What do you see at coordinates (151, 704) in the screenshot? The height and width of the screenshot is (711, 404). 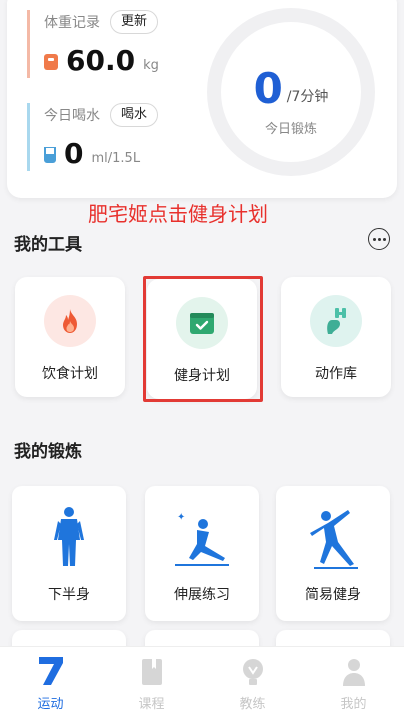 I see `nav-label: 课程` at bounding box center [151, 704].